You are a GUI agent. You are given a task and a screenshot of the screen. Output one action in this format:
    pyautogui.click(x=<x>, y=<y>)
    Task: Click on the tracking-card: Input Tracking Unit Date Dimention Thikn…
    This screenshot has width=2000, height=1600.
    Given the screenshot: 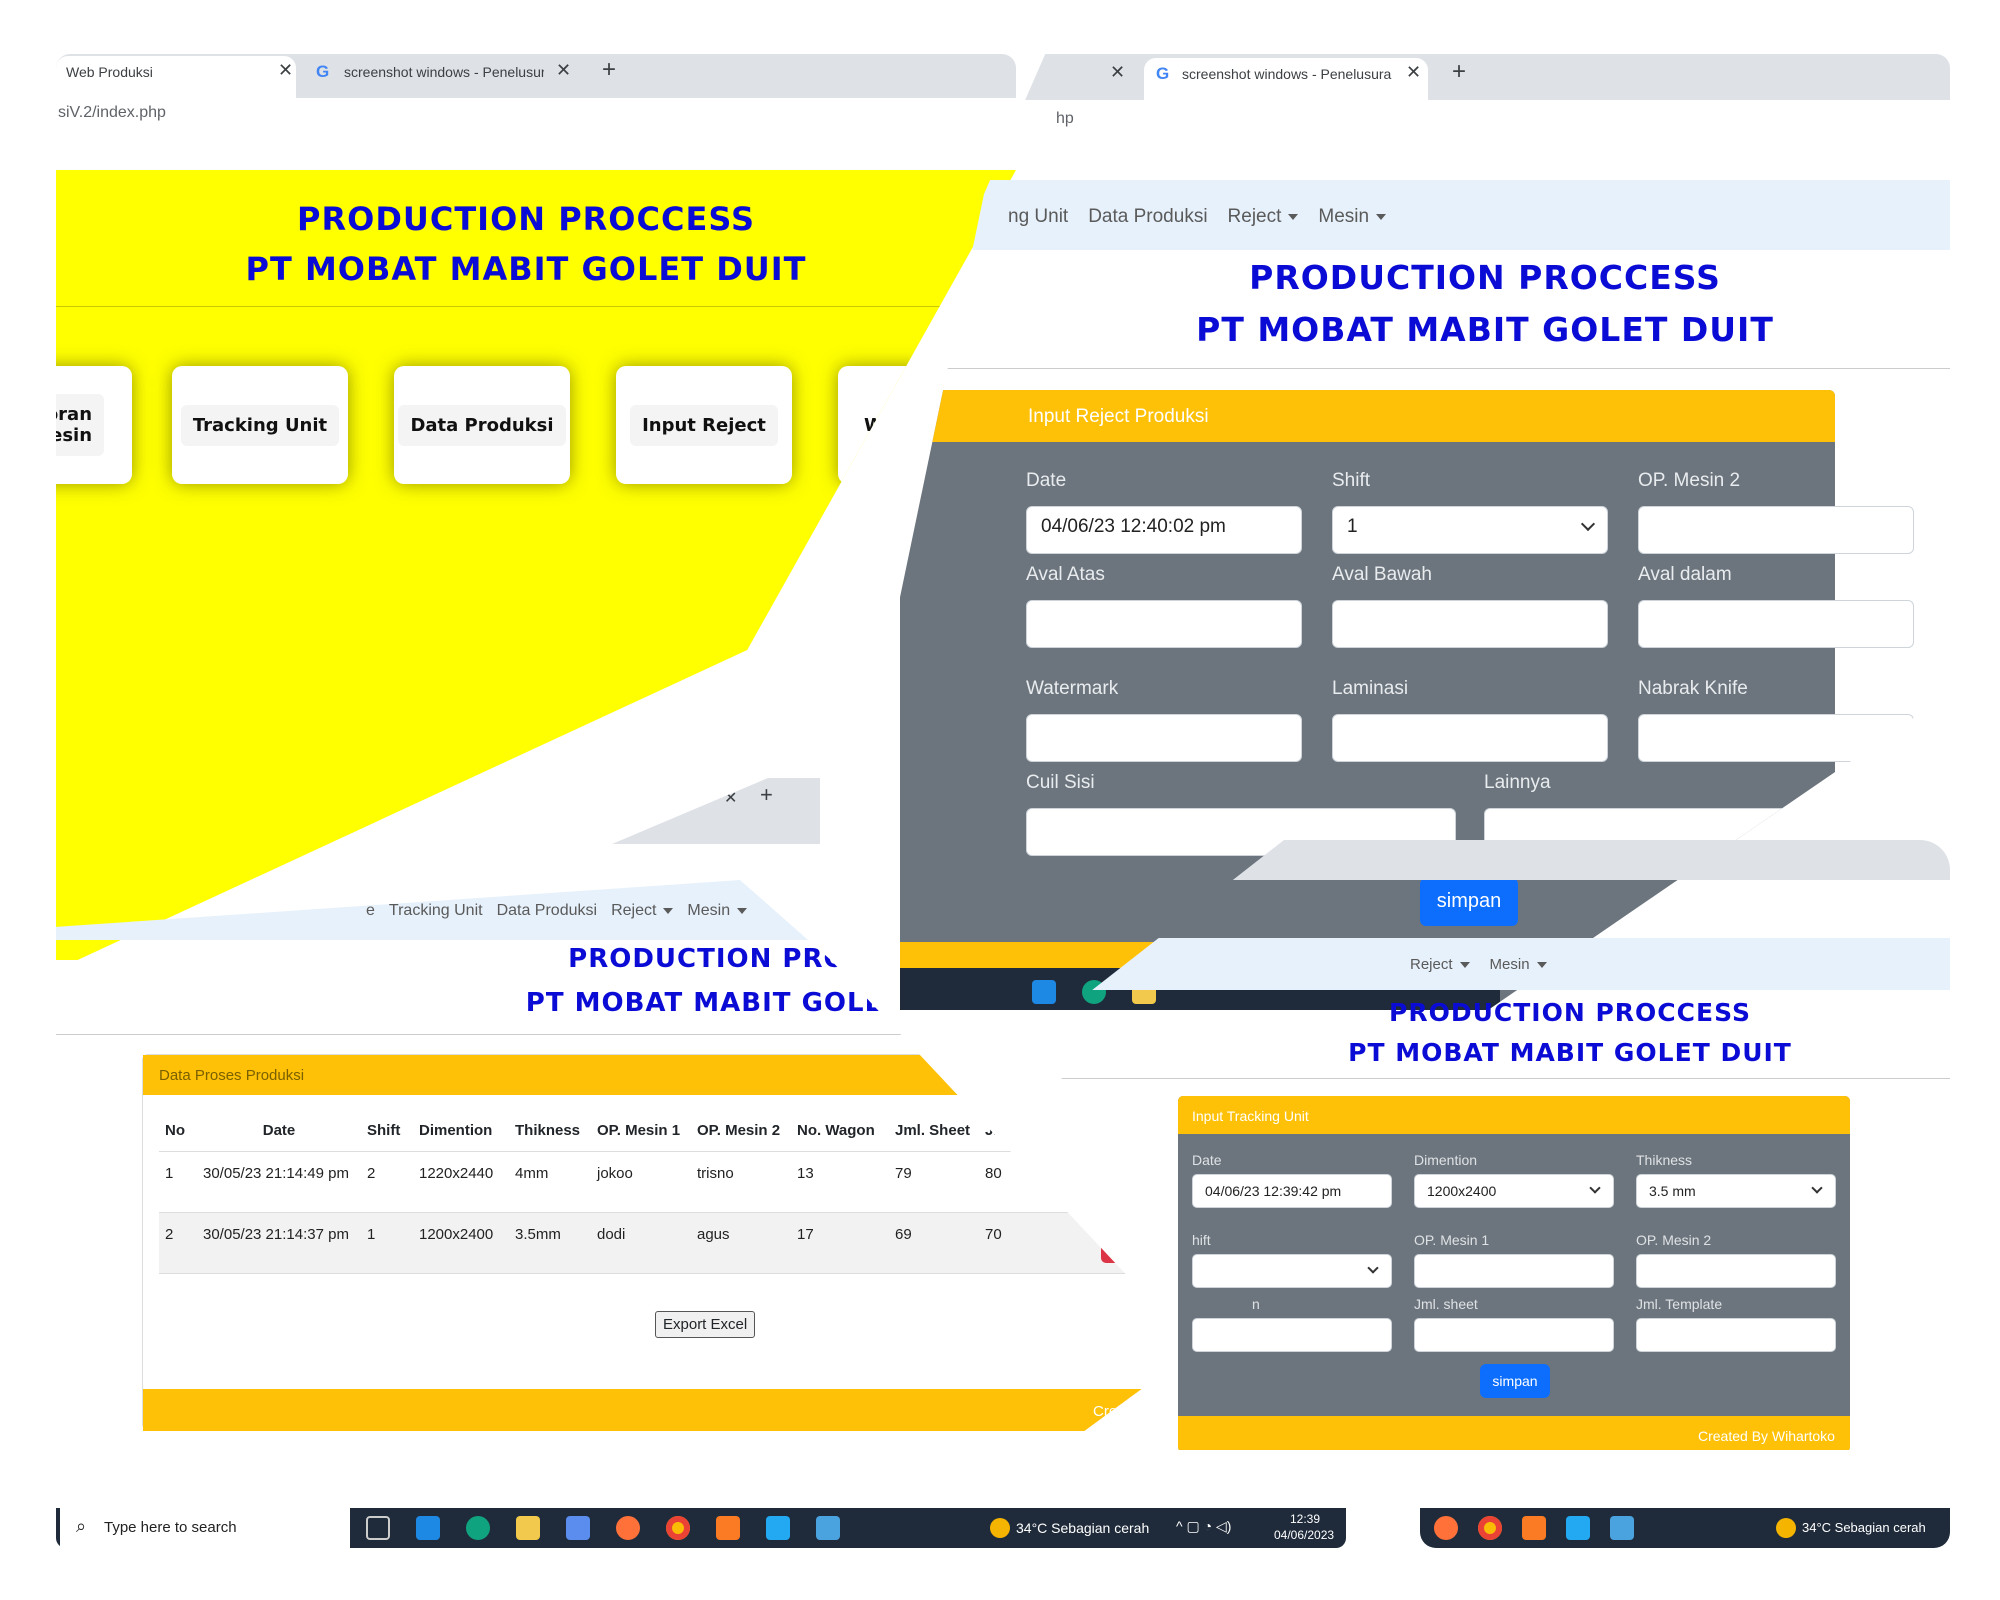 What is the action you would take?
    pyautogui.click(x=1514, y=1273)
    